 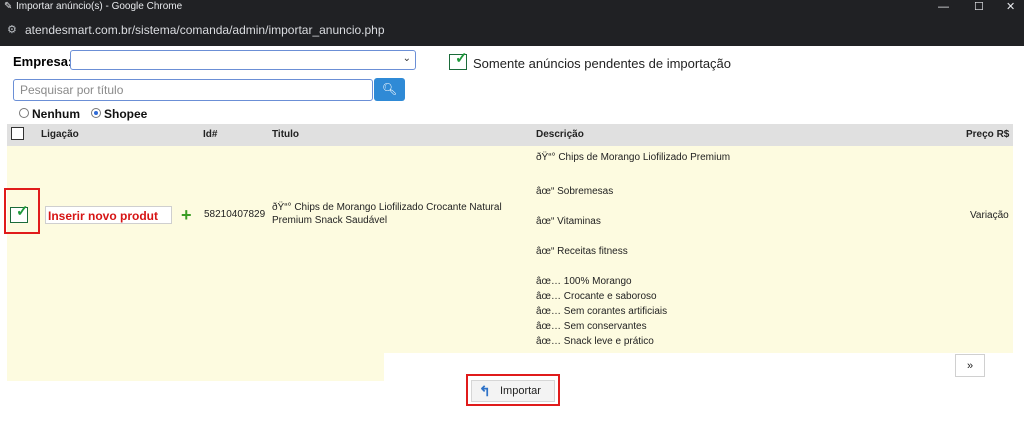 I want to click on row-title-line-2: Premium Snack Saudável, so click(x=330, y=220).